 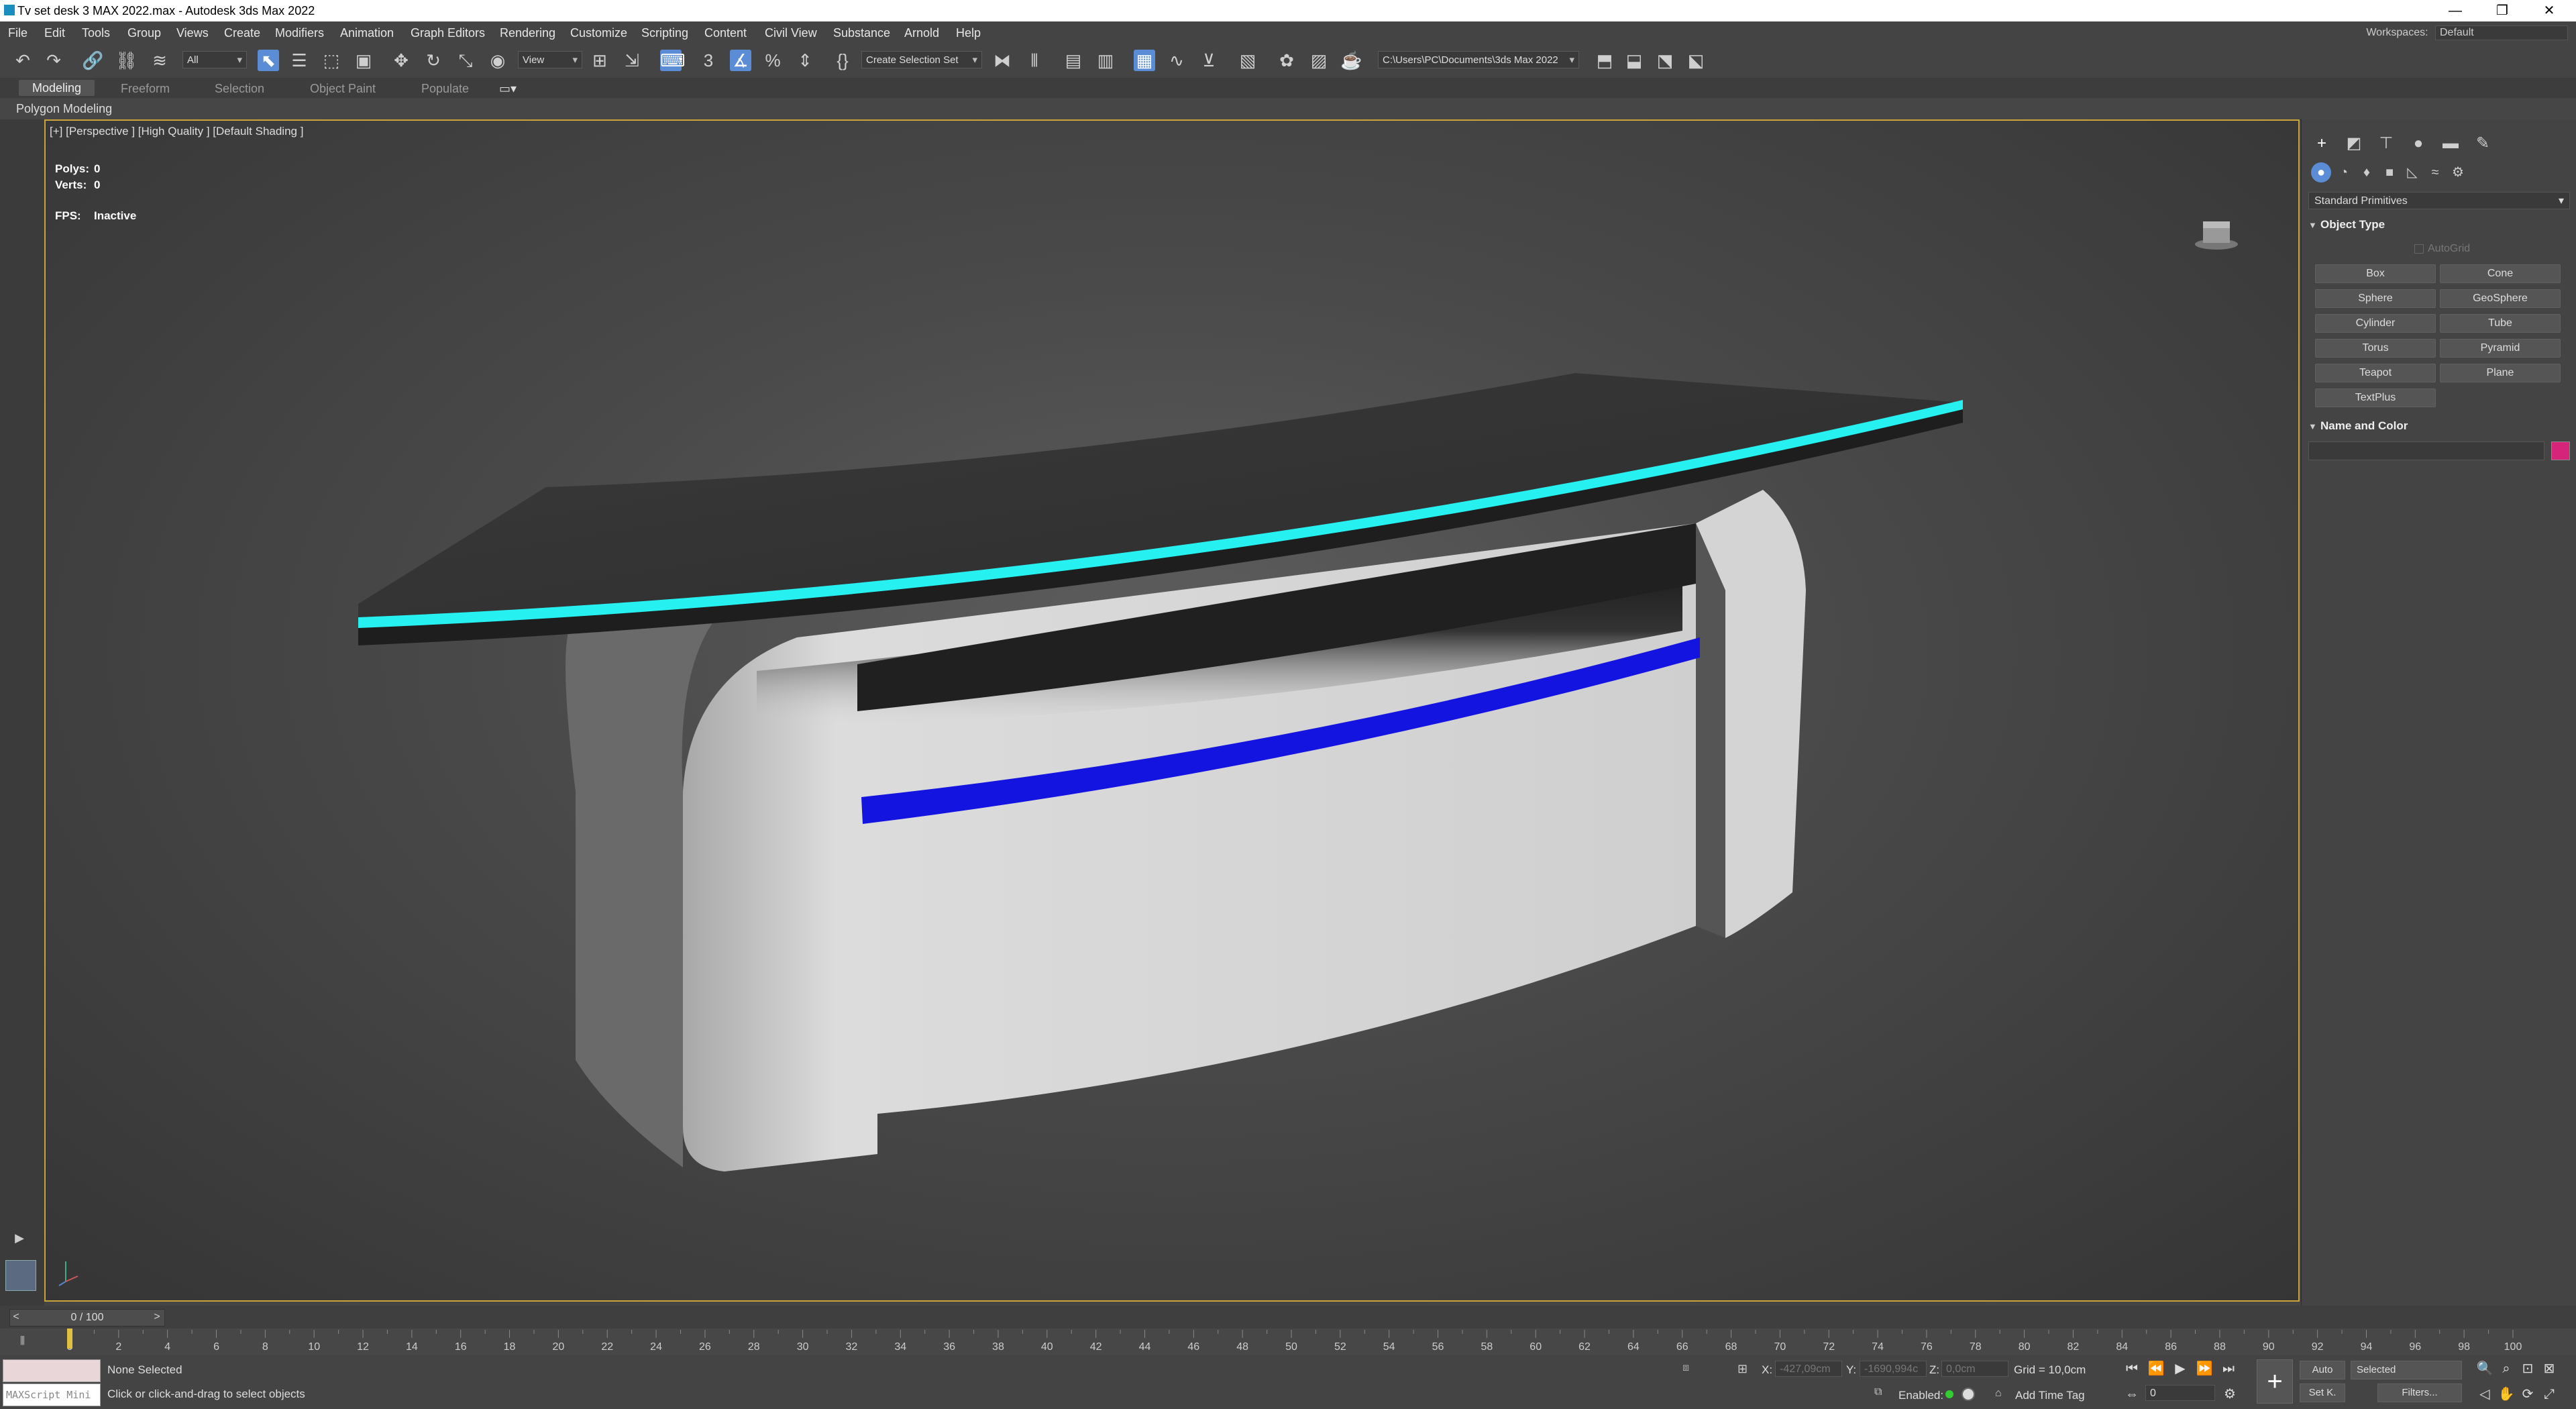 I want to click on hierarchy-tab-icon: ⊤, so click(x=2386, y=143).